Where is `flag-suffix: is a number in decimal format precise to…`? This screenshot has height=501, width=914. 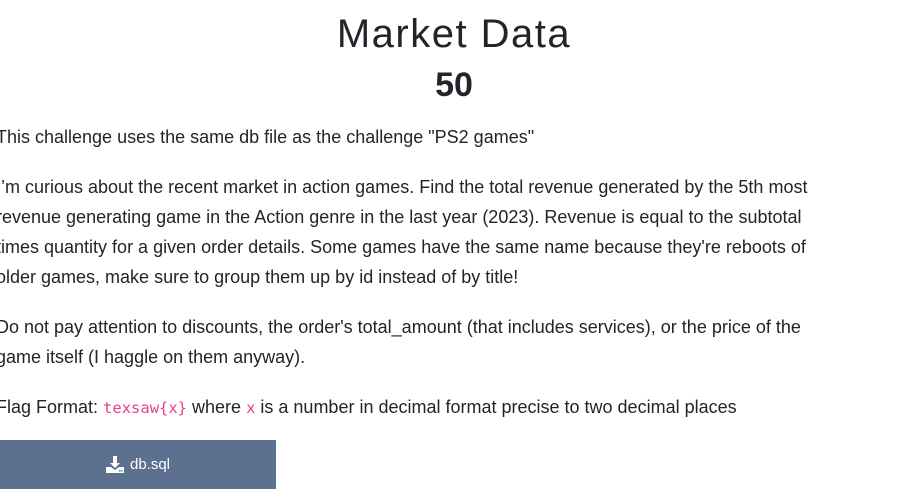
flag-suffix: is a number in decimal format precise to… is located at coordinates (496, 407).